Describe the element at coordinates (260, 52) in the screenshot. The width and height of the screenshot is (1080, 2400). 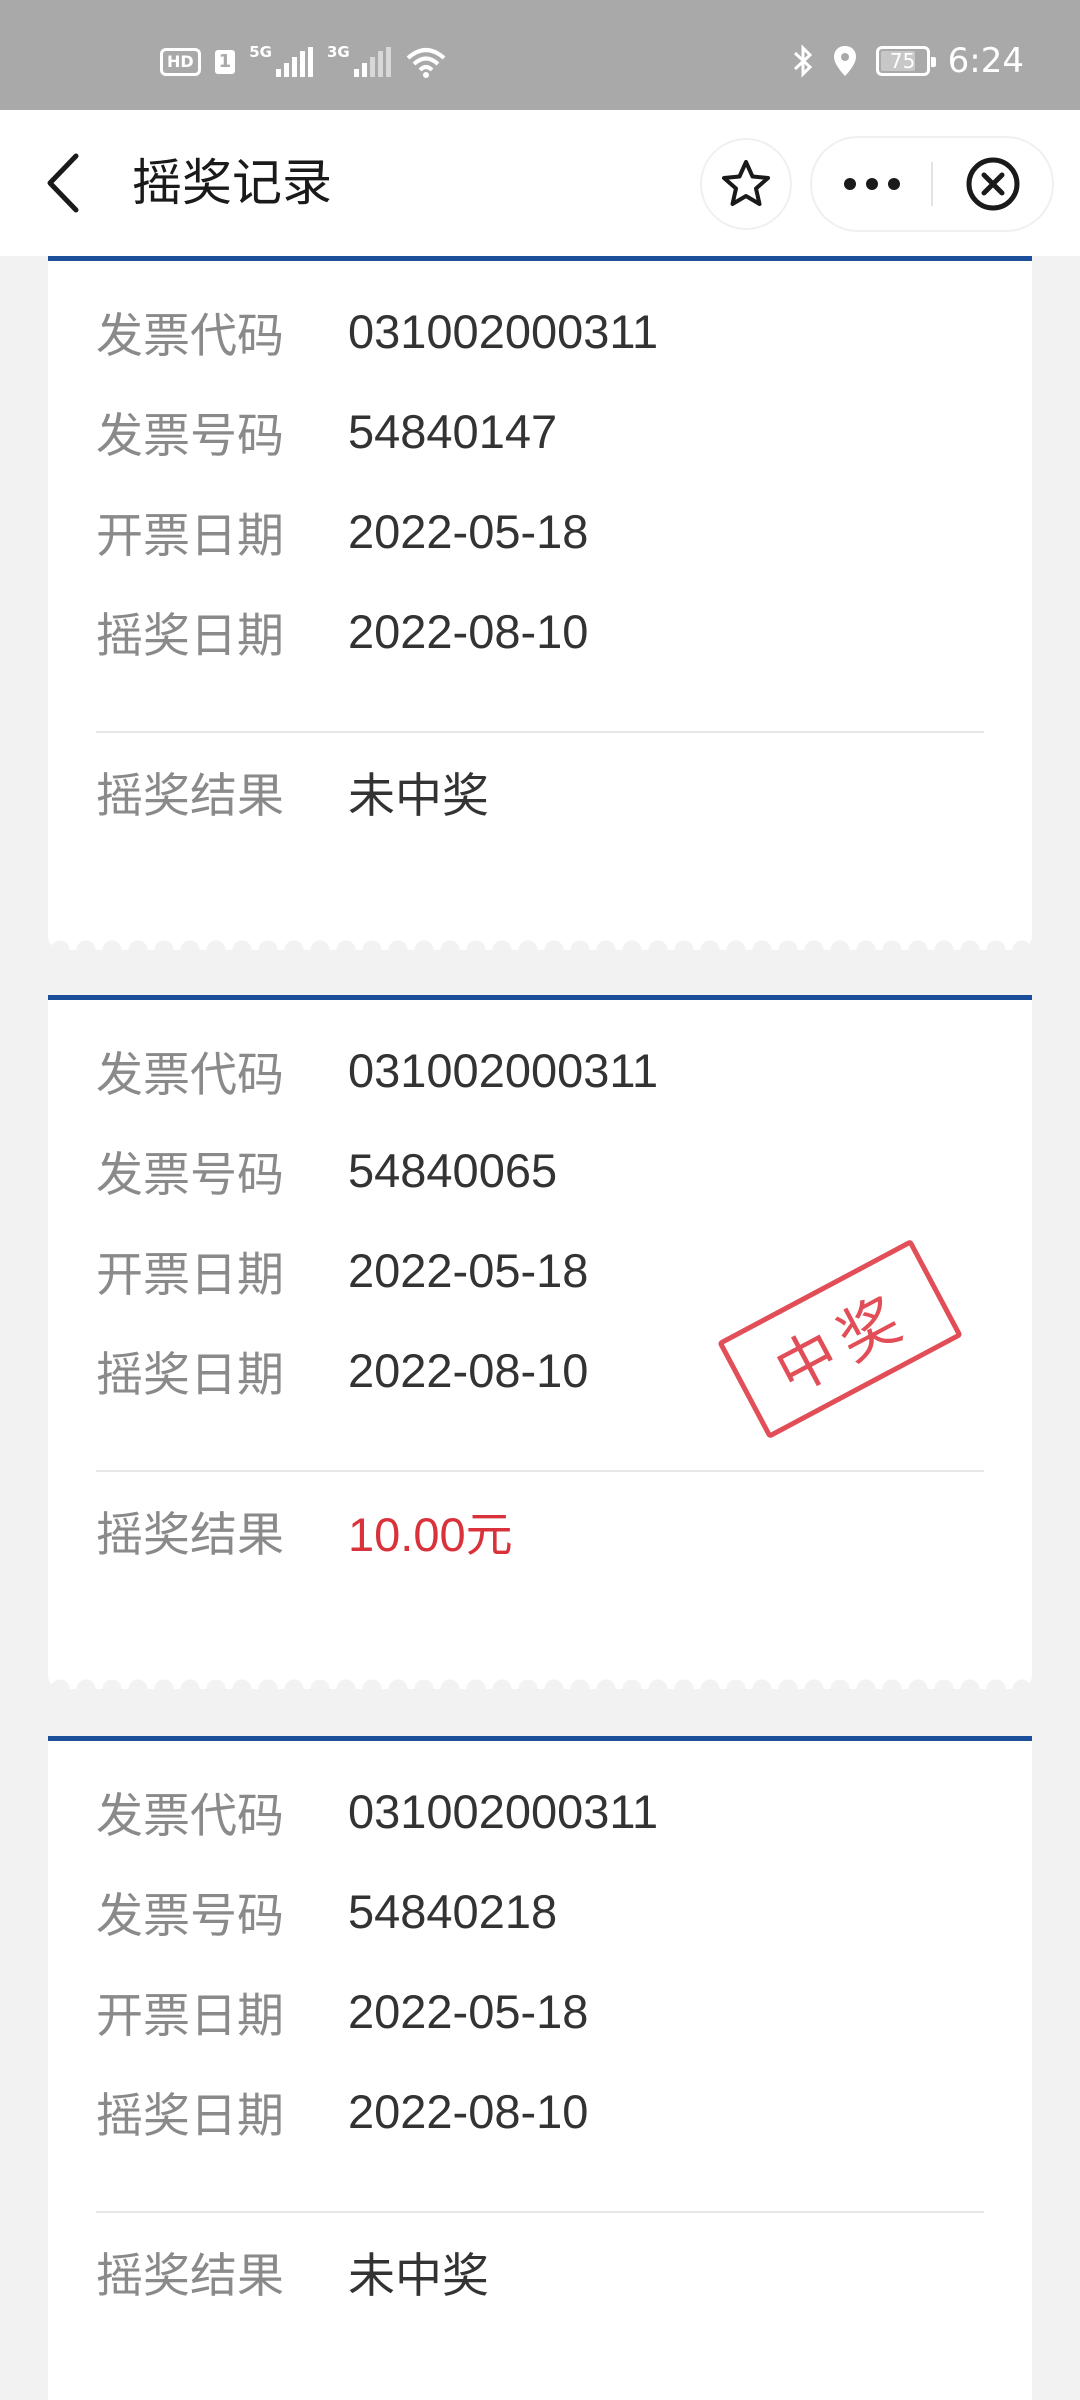
I see `network-5g-label: 5G` at that location.